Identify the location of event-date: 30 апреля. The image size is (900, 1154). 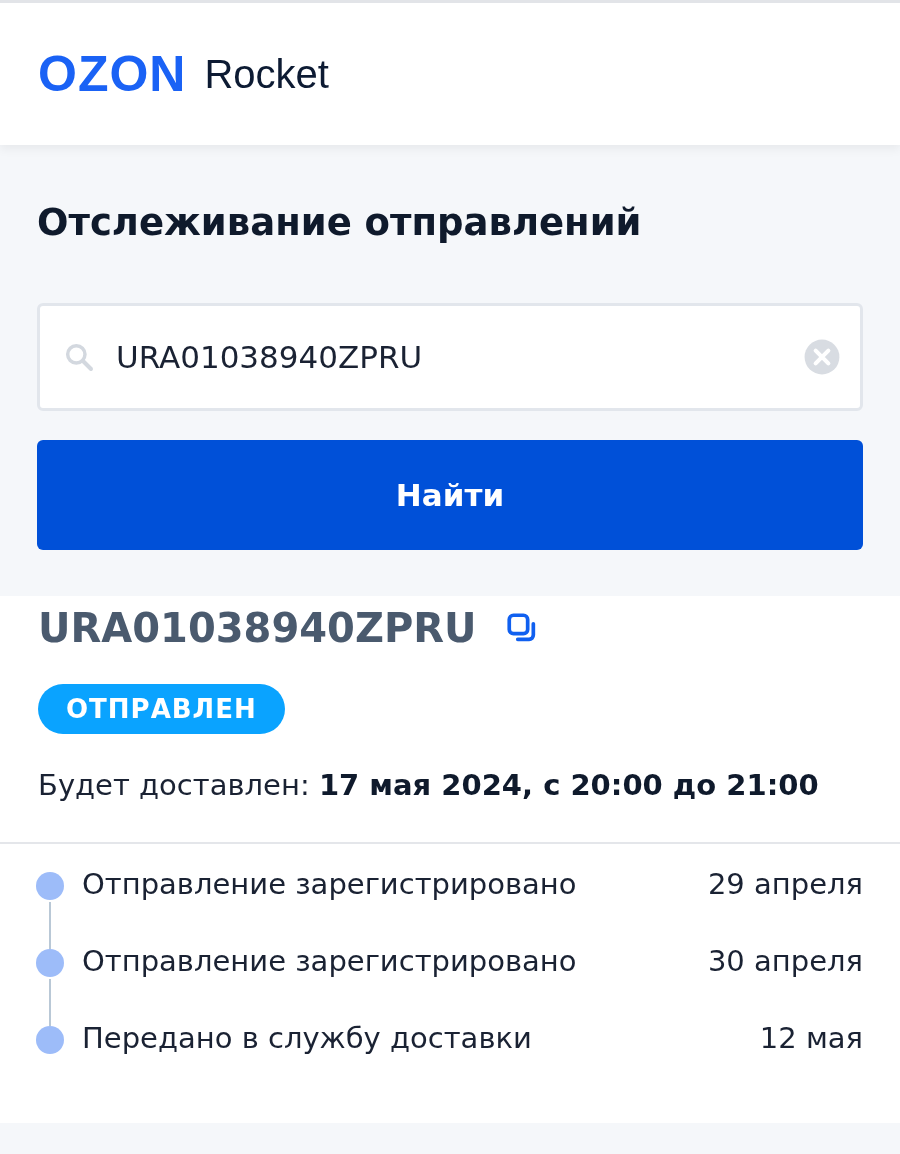
(785, 961).